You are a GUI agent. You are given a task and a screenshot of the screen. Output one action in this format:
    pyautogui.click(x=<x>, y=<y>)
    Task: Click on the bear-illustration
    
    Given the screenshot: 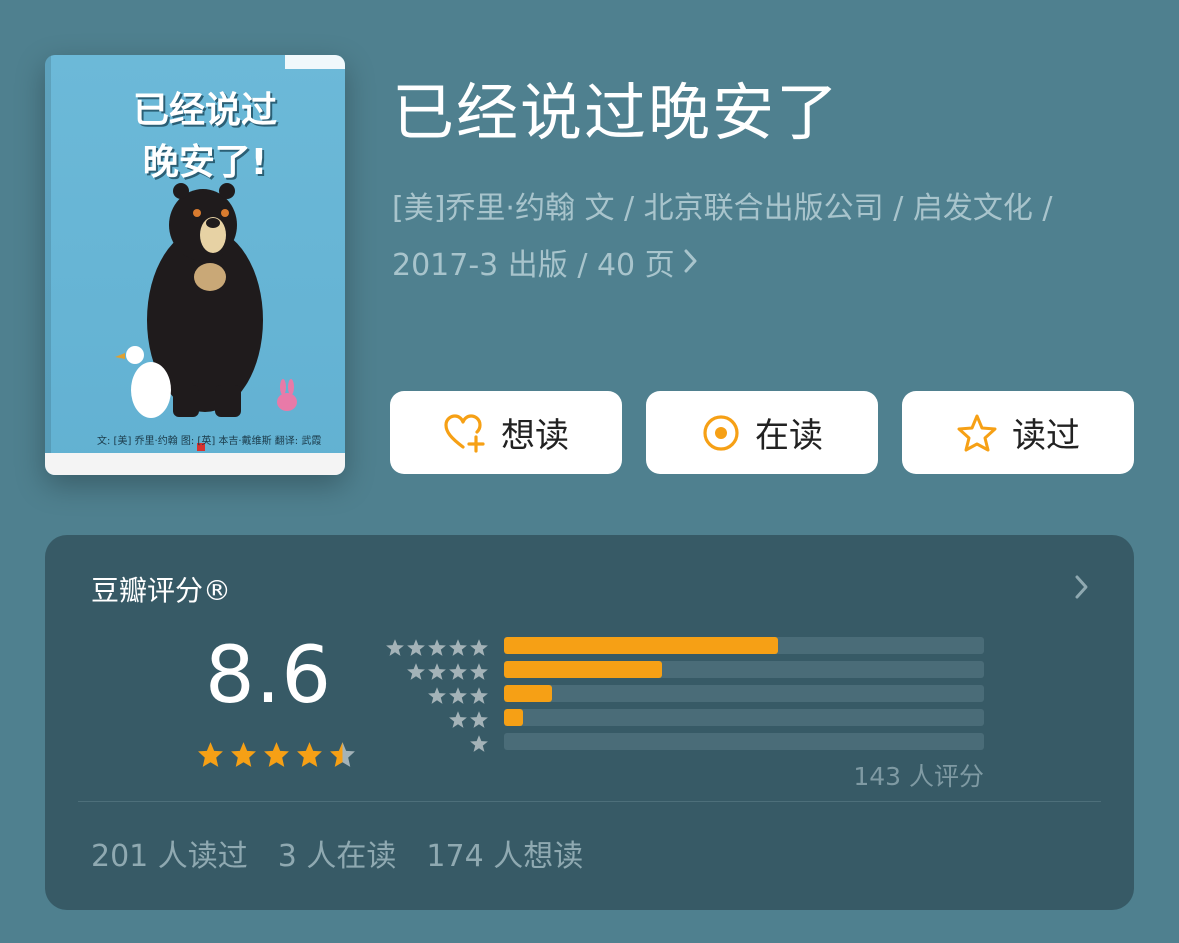 What is the action you would take?
    pyautogui.click(x=206, y=317)
    